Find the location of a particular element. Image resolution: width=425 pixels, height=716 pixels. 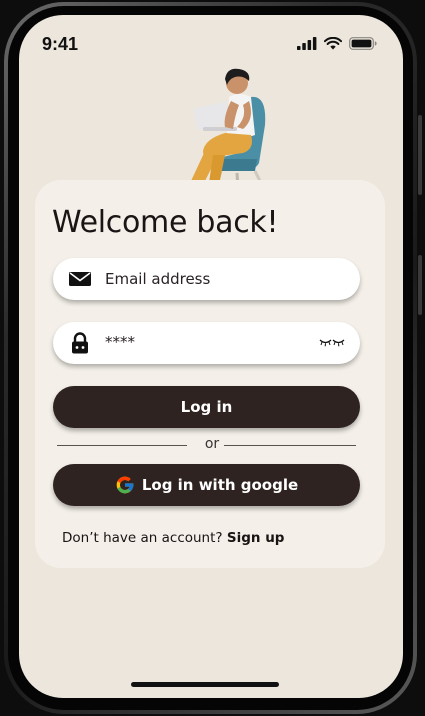

divider-line-left is located at coordinates (122, 445).